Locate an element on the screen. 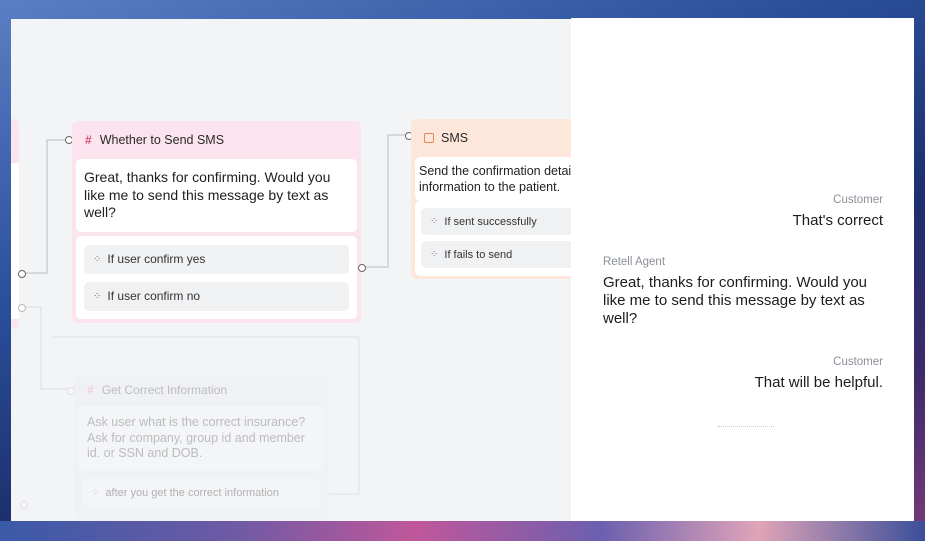  edge-item: ⁘ If fails to send is located at coordinates (496, 254).